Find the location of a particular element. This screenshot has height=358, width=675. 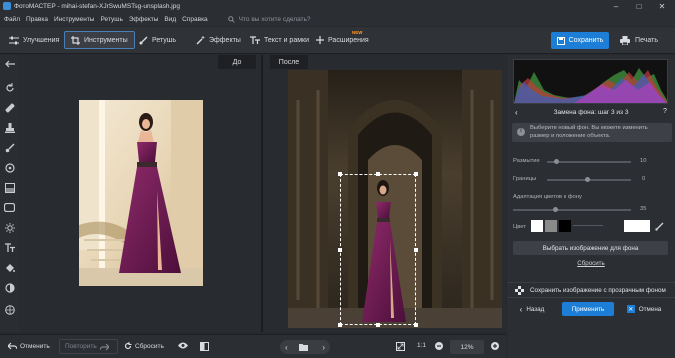

save-transparent-button: Сохранить изображение с прозрачным фоном is located at coordinates (591, 290).